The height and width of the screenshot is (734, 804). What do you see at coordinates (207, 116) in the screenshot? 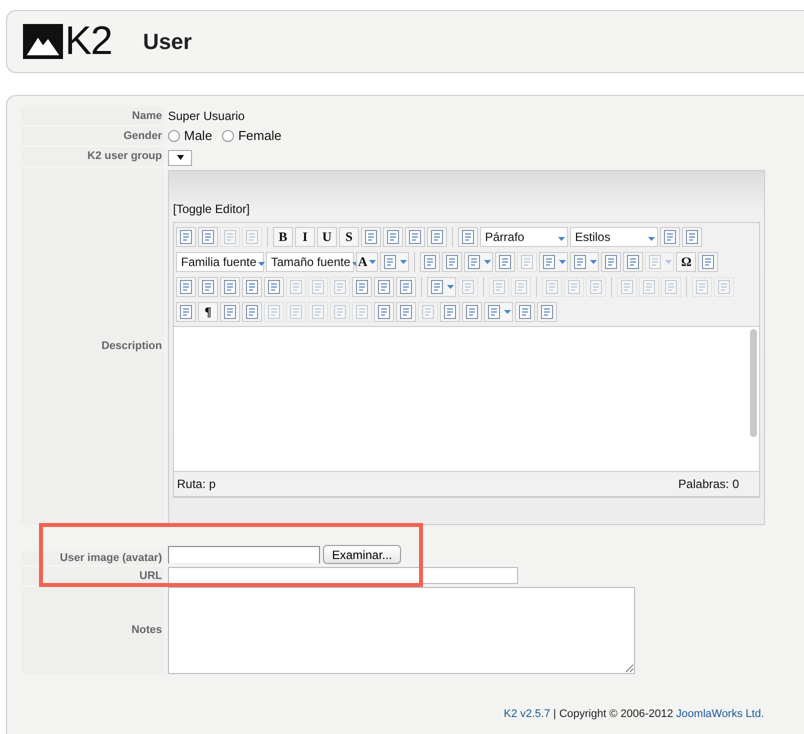
I see `name-value: Super Usuario` at bounding box center [207, 116].